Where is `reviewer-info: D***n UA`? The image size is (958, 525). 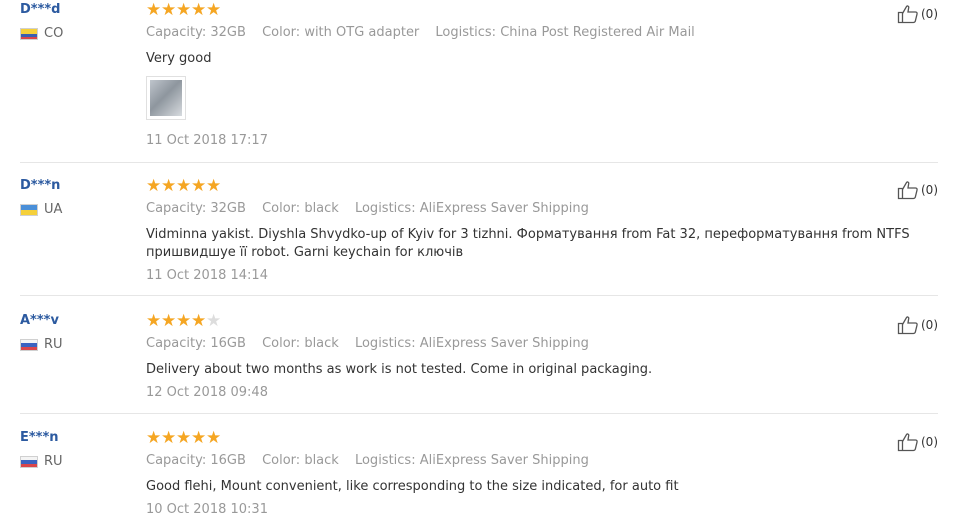 reviewer-info: D***n UA is located at coordinates (80, 197).